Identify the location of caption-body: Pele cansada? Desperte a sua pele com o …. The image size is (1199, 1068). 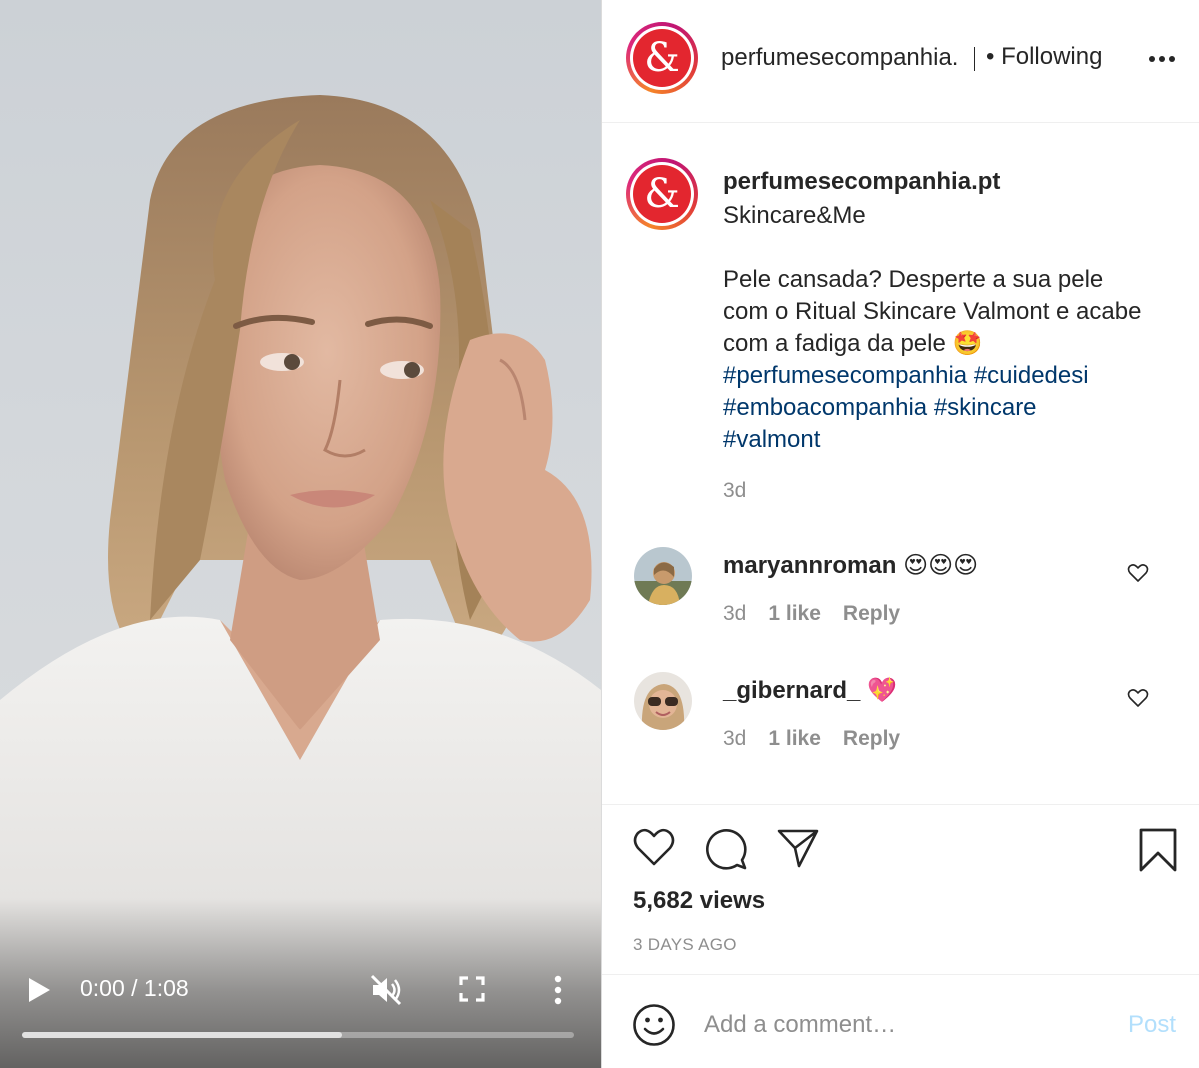
(936, 311).